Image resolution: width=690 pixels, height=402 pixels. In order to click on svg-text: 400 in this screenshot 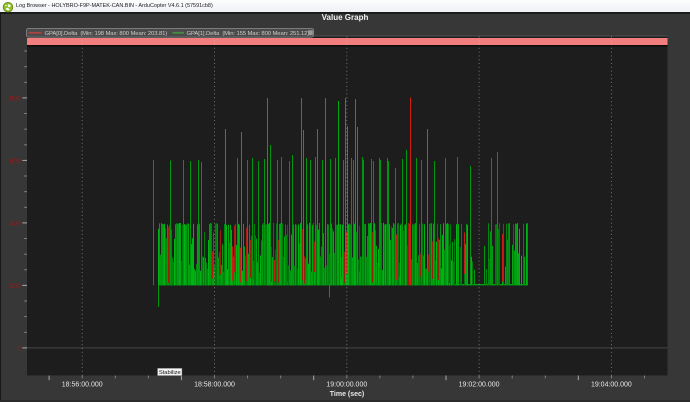, I will do `click(14, 224)`.